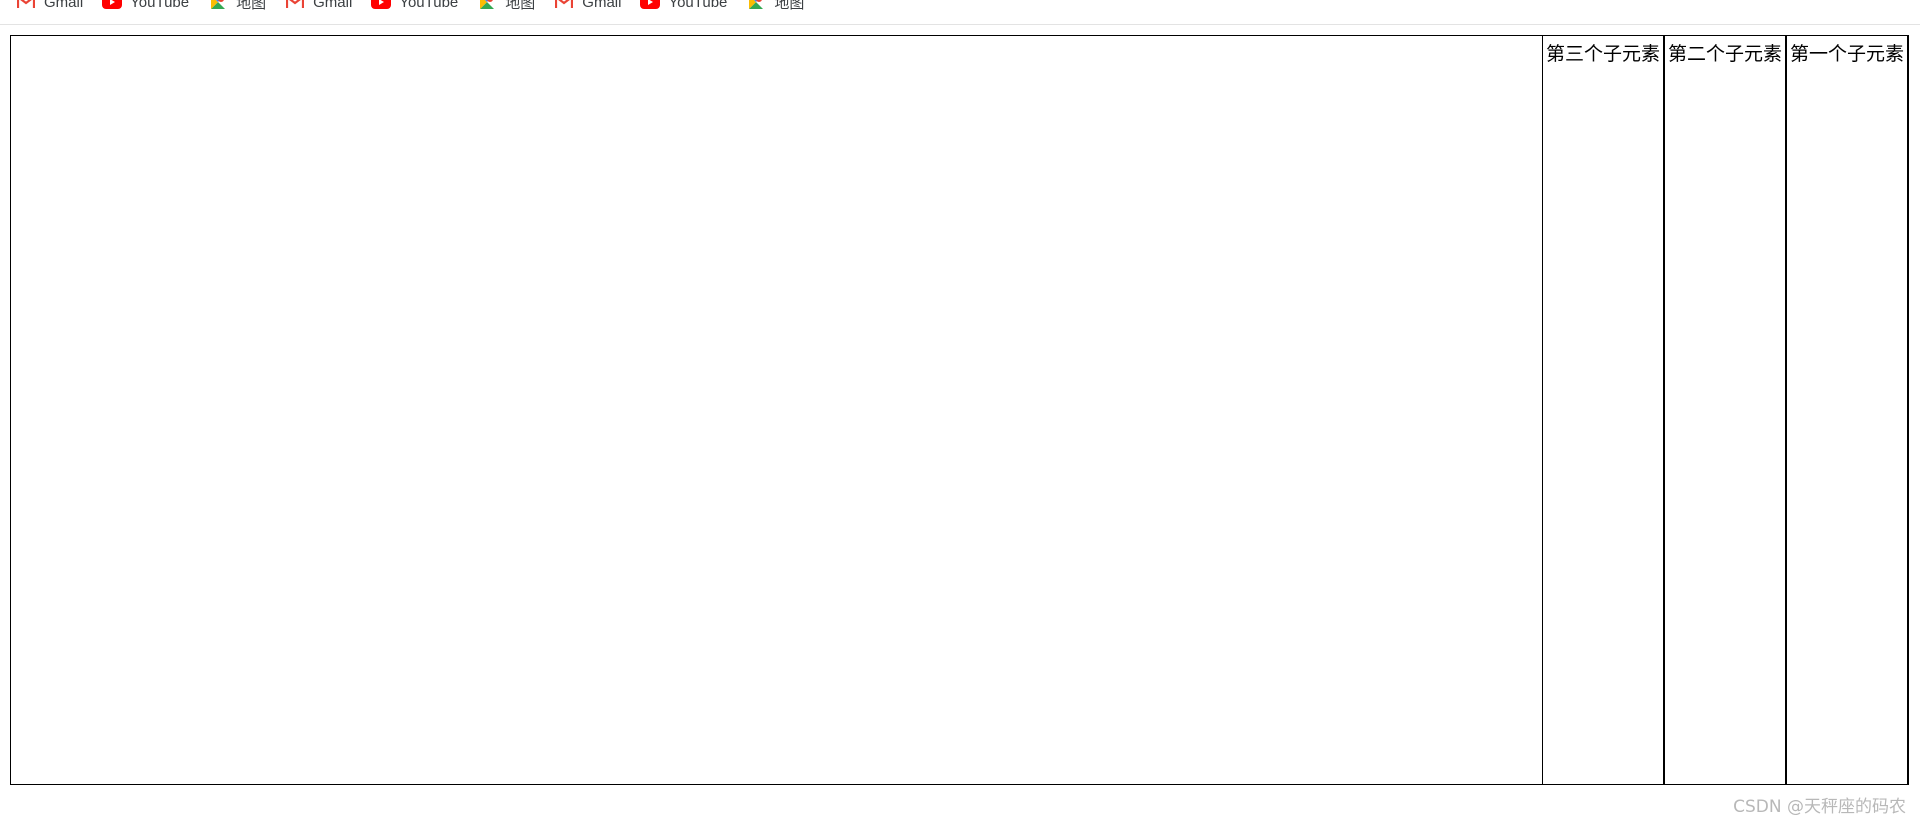 The height and width of the screenshot is (831, 1920). I want to click on child-second: 第二个子元素, so click(1725, 410).